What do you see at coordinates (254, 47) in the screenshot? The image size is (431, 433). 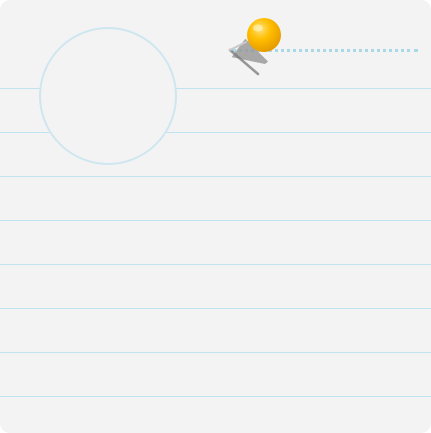 I see `push-pin-icon` at bounding box center [254, 47].